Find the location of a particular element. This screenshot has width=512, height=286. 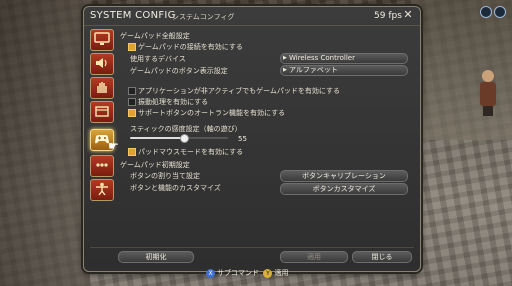

tab-other is located at coordinates (102, 112).